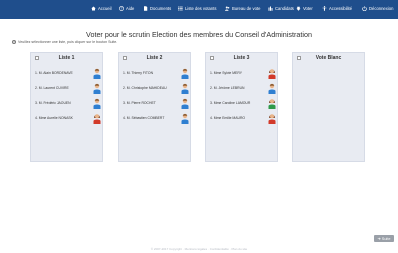 The width and height of the screenshot is (398, 253). Describe the element at coordinates (130, 8) in the screenshot. I see `nav-aide-label: Aide` at that location.